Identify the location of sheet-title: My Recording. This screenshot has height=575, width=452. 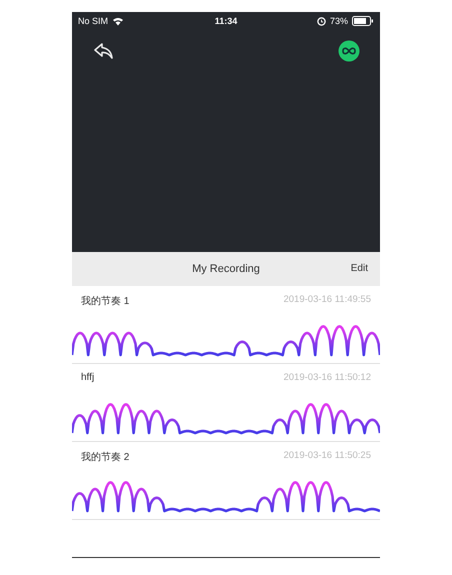
(226, 269).